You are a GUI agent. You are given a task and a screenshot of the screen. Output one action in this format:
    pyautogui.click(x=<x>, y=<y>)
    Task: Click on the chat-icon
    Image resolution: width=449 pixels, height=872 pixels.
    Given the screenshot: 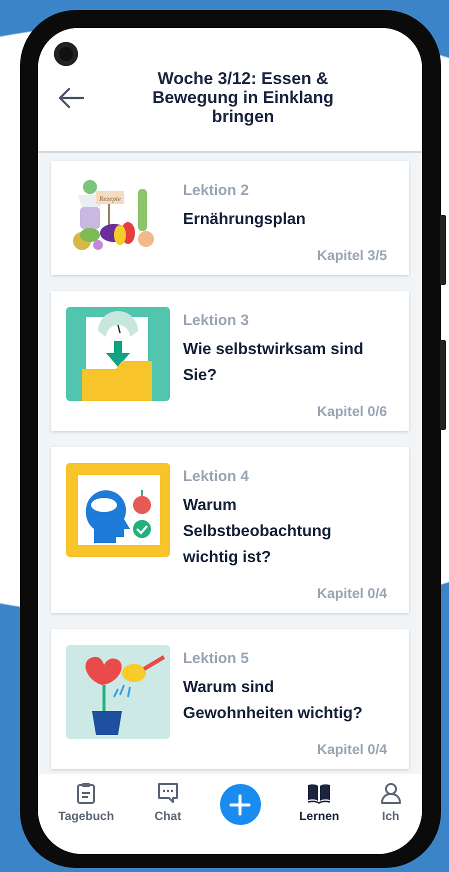 What is the action you would take?
    pyautogui.click(x=167, y=793)
    